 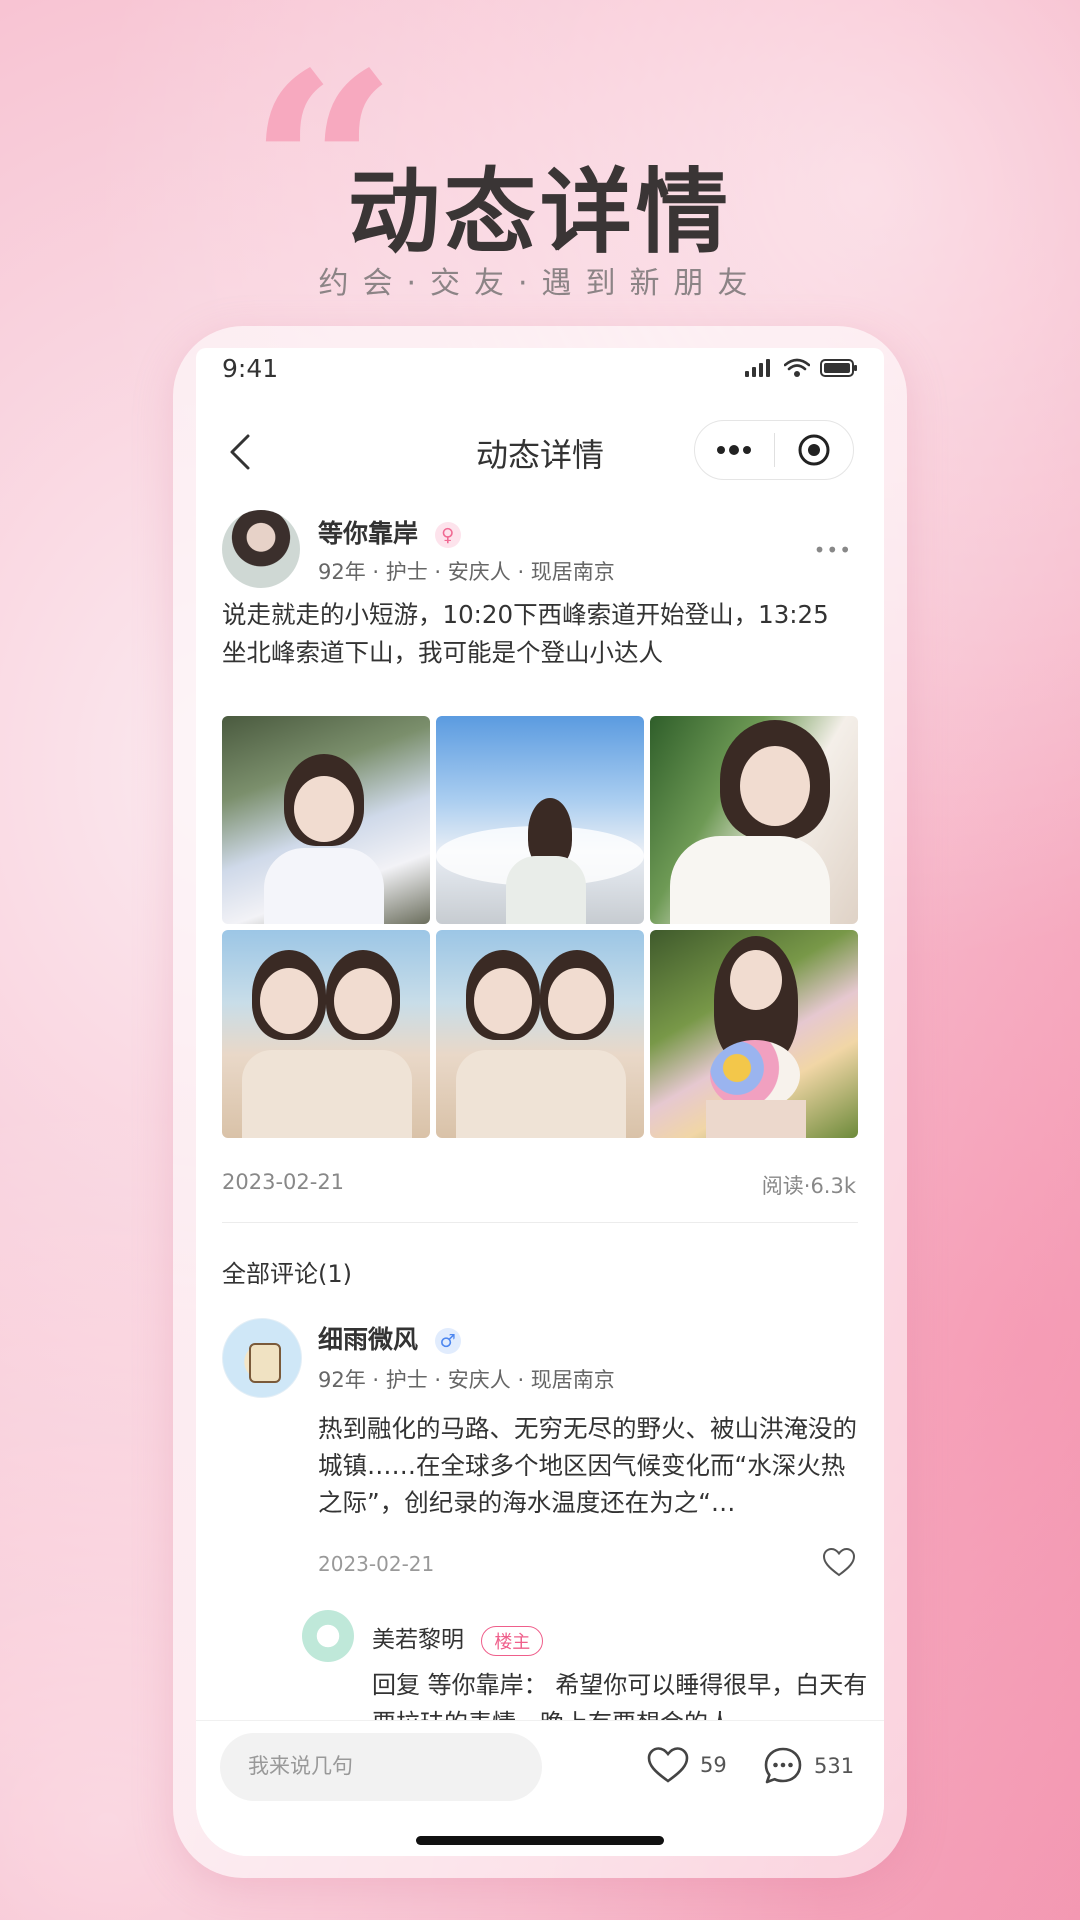 I want to click on comments-header: 全部评论(1), so click(x=287, y=1274).